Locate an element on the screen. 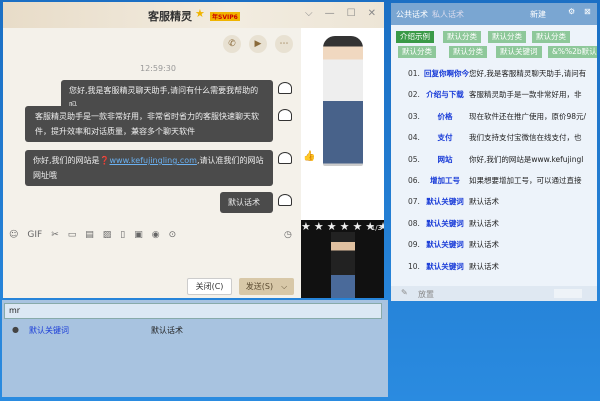 The image size is (600, 401). row-keyword: 回复你啊你今 is located at coordinates (446, 74).